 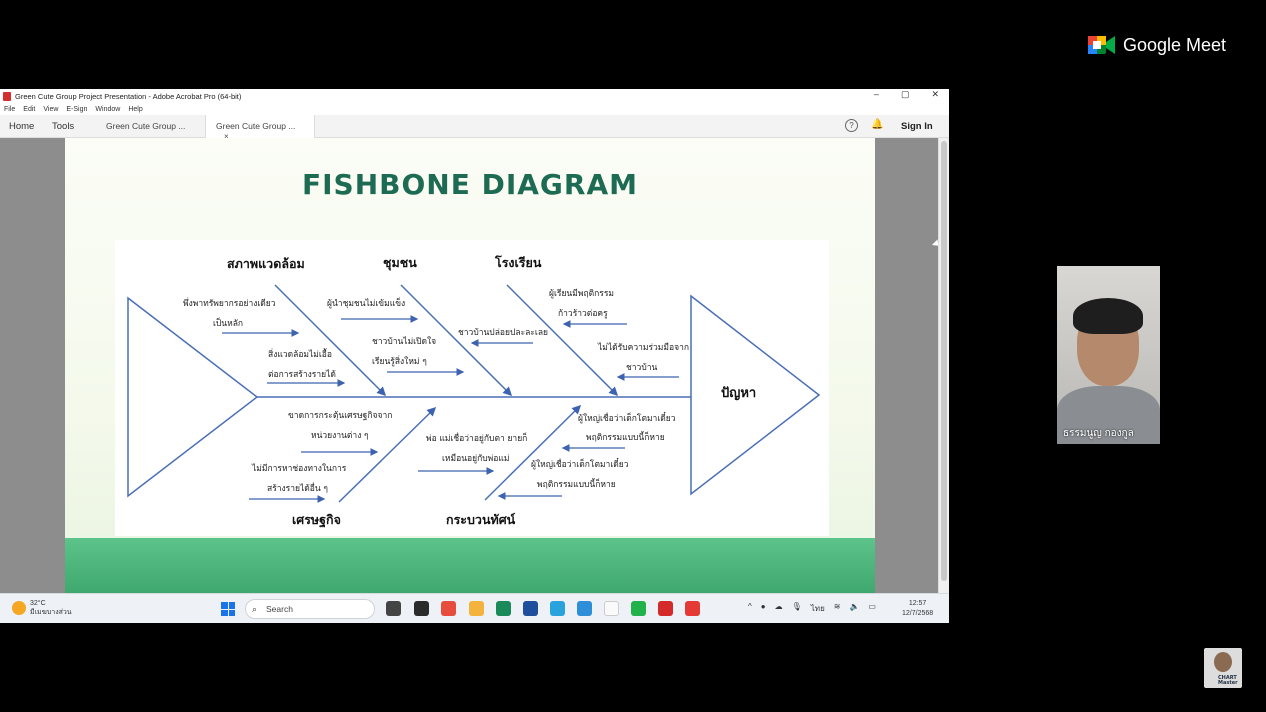 What do you see at coordinates (302, 374) in the screenshot?
I see `cause-label: ต่อการสร้างรายได้` at bounding box center [302, 374].